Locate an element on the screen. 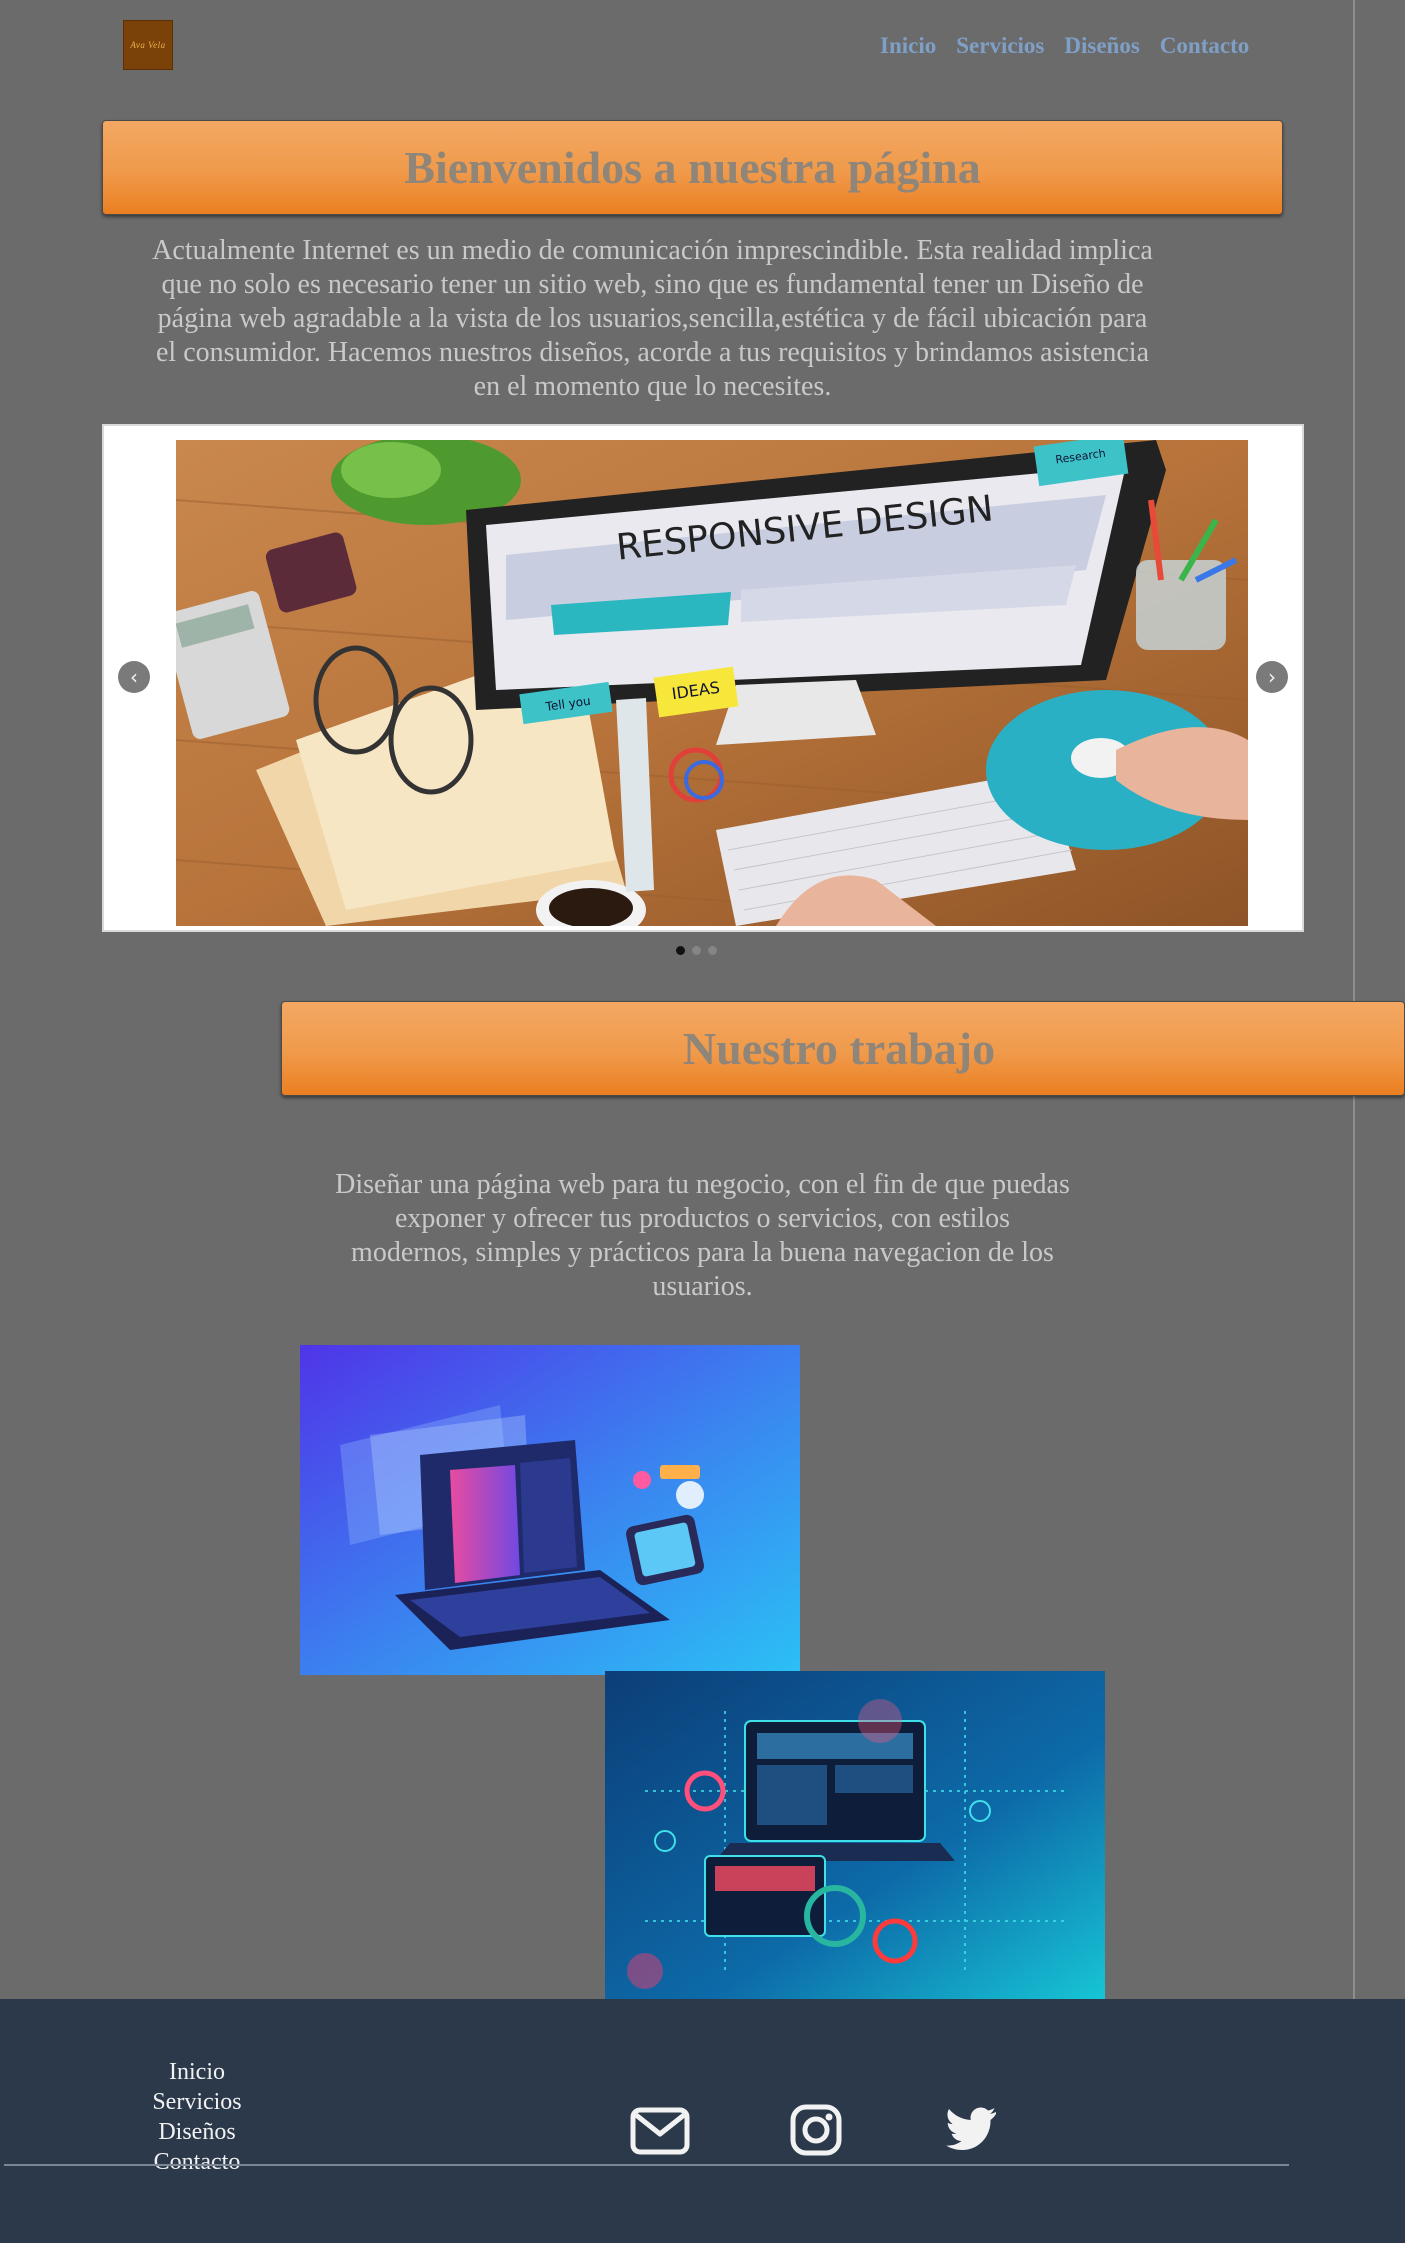 The height and width of the screenshot is (2243, 1405). welcome-title: Bienvenidos a nuestra página is located at coordinates (692, 167).